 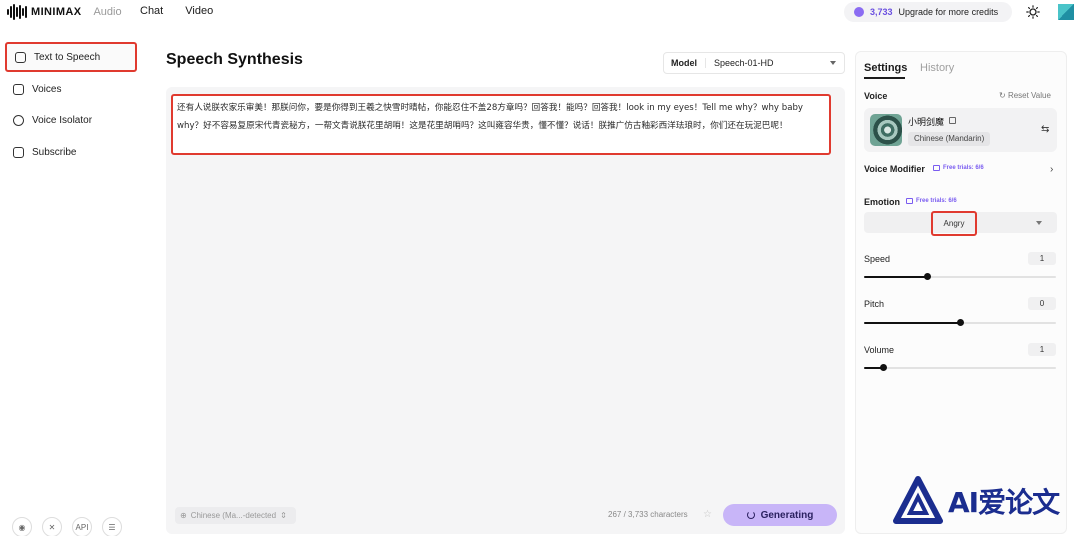 I want to click on sidebar-item-subscribe: Subscribe, so click(x=71, y=152).